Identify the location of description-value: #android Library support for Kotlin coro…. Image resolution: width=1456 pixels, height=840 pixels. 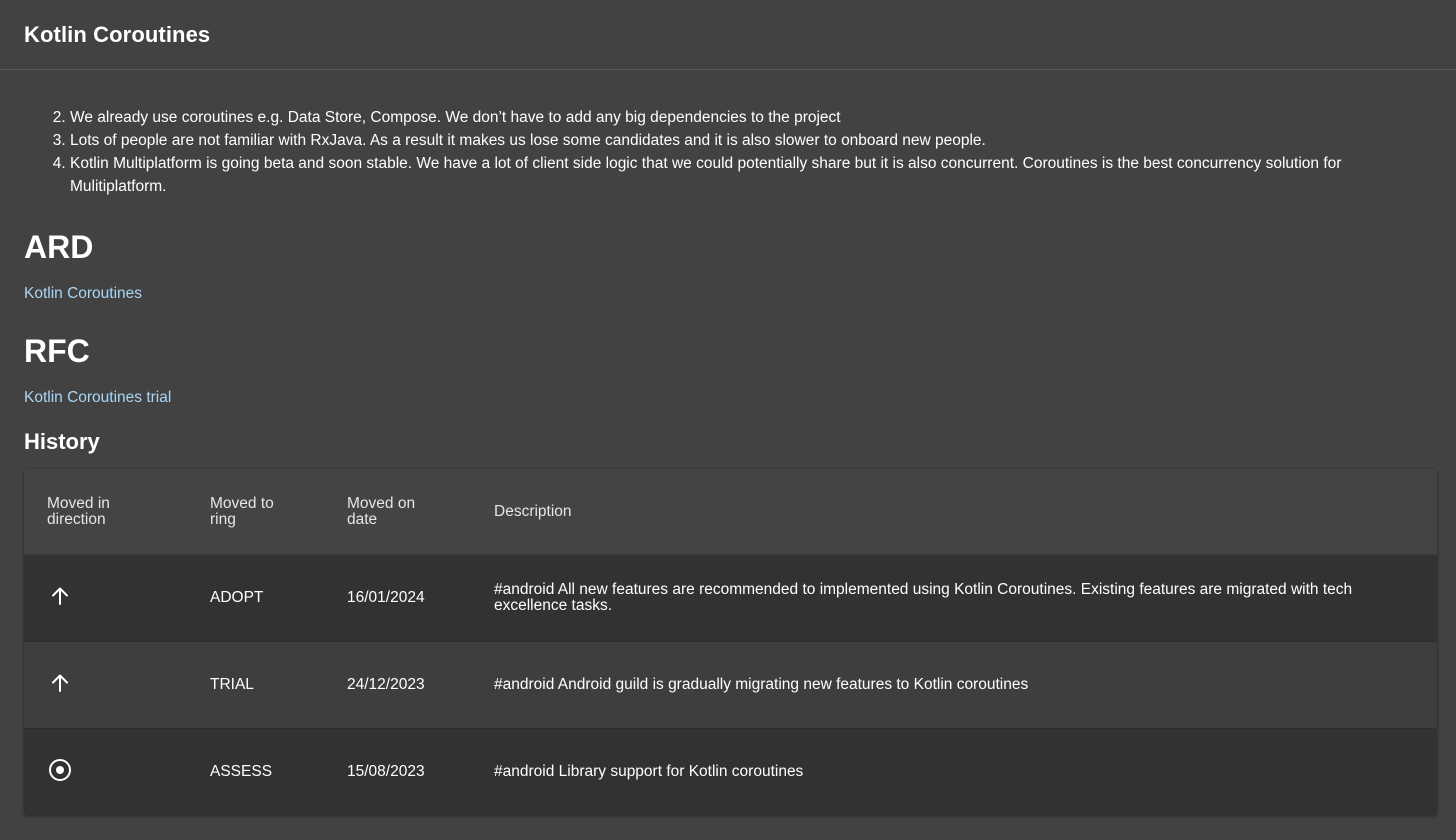
(649, 771).